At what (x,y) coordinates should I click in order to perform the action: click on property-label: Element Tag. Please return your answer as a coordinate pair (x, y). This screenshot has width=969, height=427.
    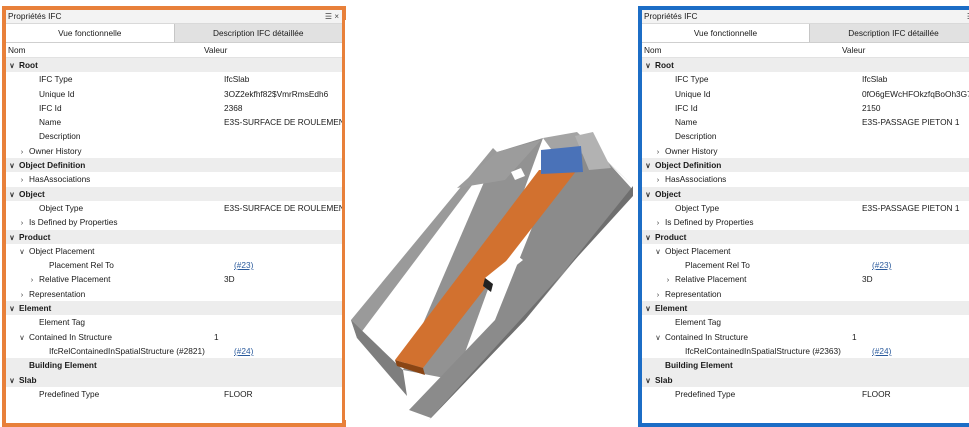
    Looking at the image, I should click on (62, 322).